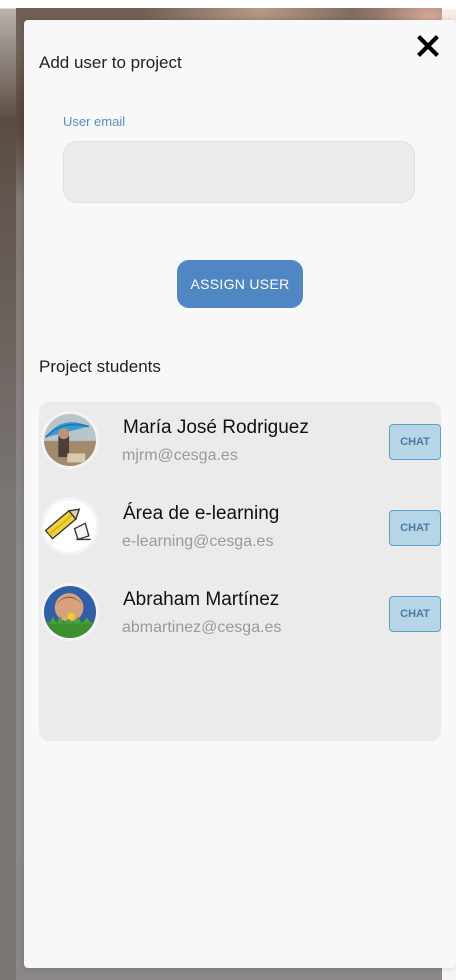 This screenshot has width=456, height=980. I want to click on student-email: mjrm@cesga.es, so click(180, 455).